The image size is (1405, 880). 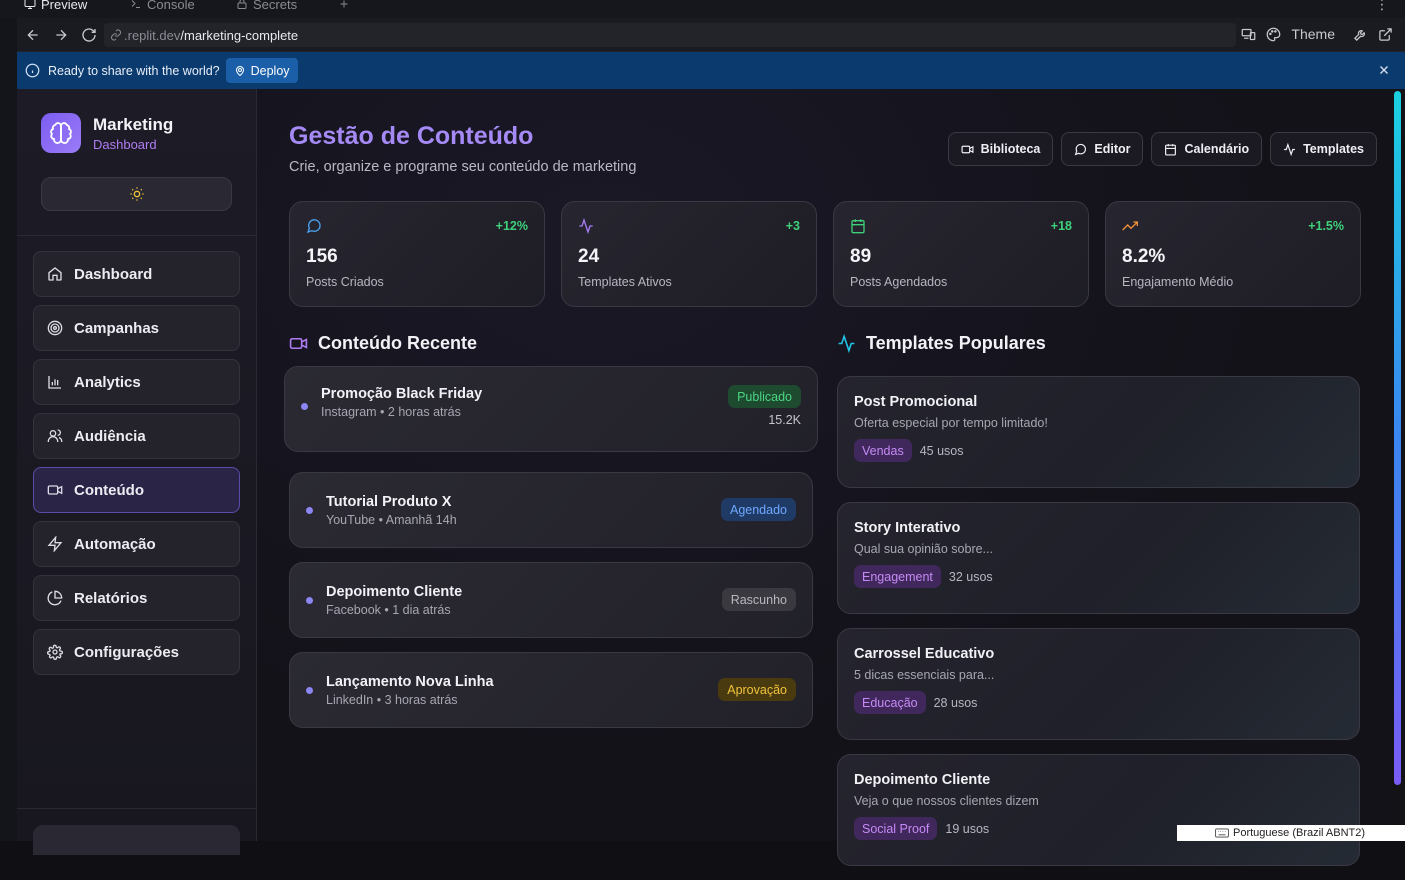 I want to click on stat-value: 89, so click(x=861, y=256).